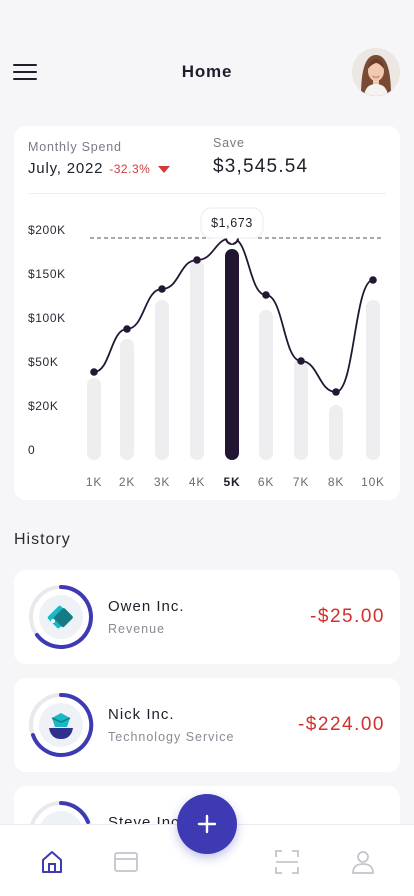 The width and height of the screenshot is (414, 896). I want to click on history-item-name: Nick Inc., so click(141, 714).